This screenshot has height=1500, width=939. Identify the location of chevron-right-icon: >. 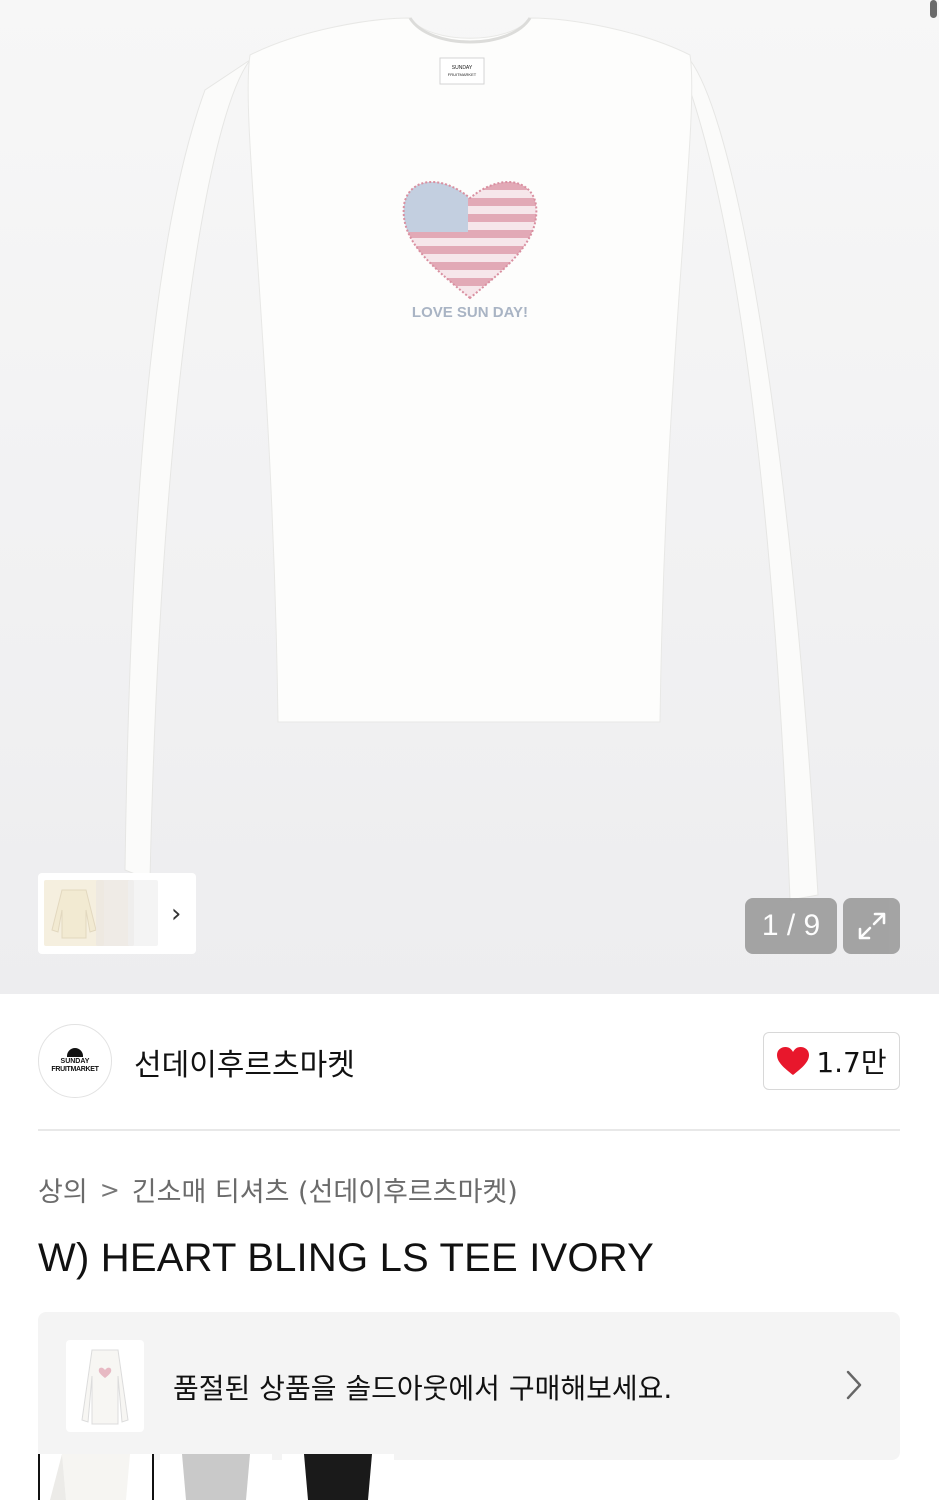
(109, 1189).